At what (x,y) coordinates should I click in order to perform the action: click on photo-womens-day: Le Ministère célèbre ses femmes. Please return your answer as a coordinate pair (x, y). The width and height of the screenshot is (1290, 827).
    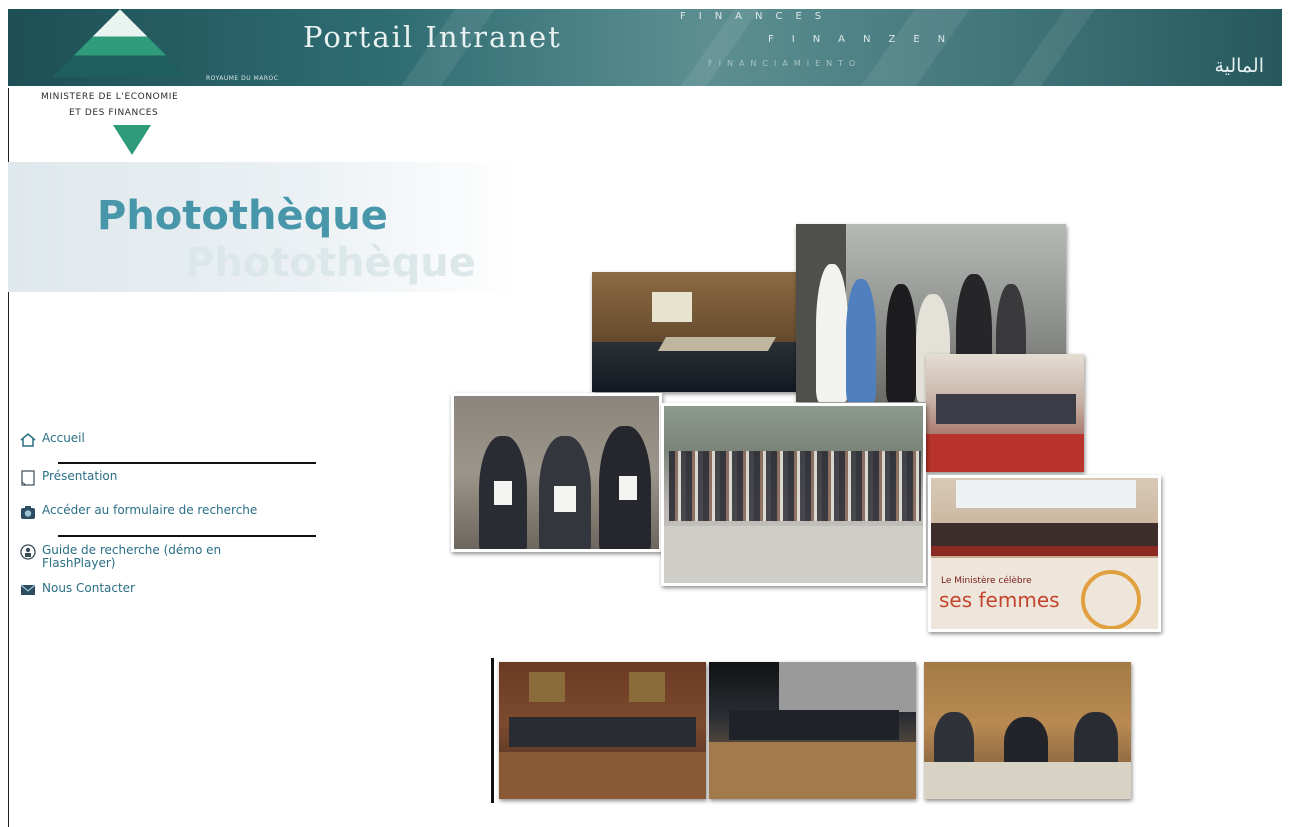
    Looking at the image, I should click on (1044, 553).